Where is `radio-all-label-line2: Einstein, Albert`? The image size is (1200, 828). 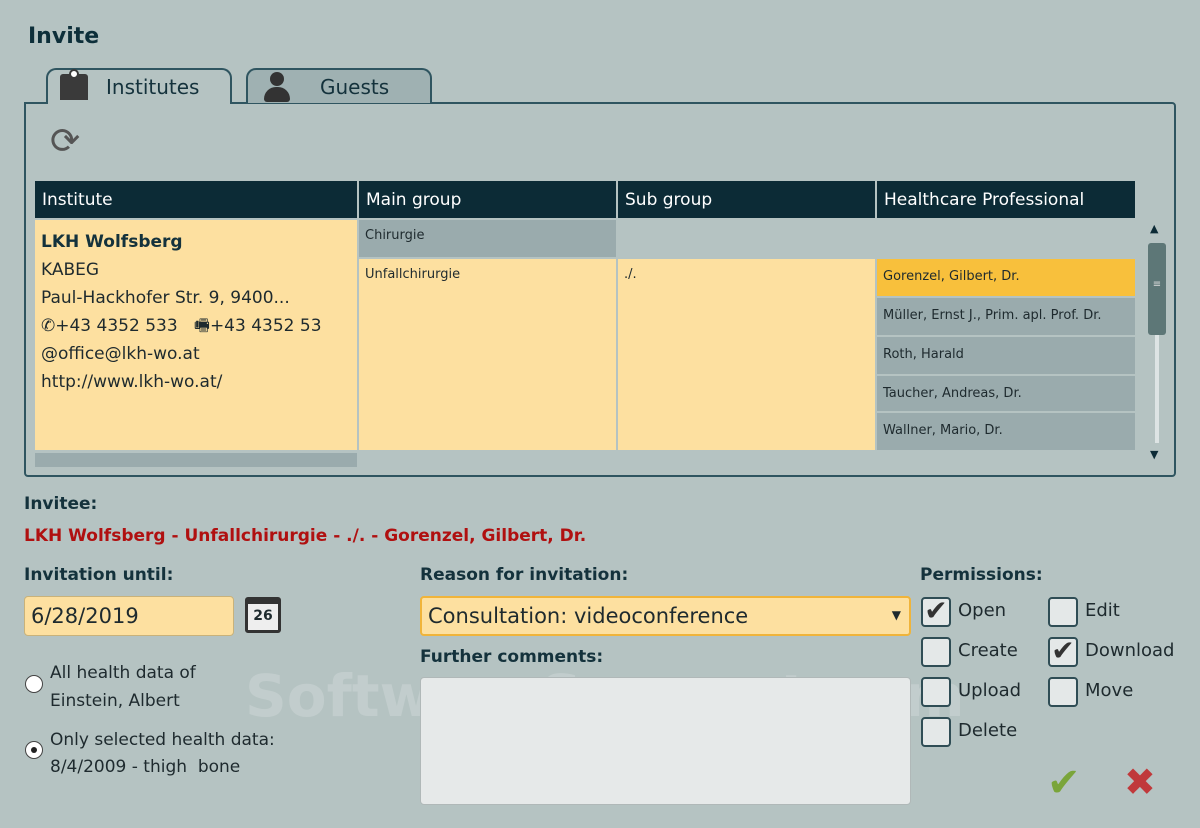
radio-all-label-line2: Einstein, Albert is located at coordinates (115, 701).